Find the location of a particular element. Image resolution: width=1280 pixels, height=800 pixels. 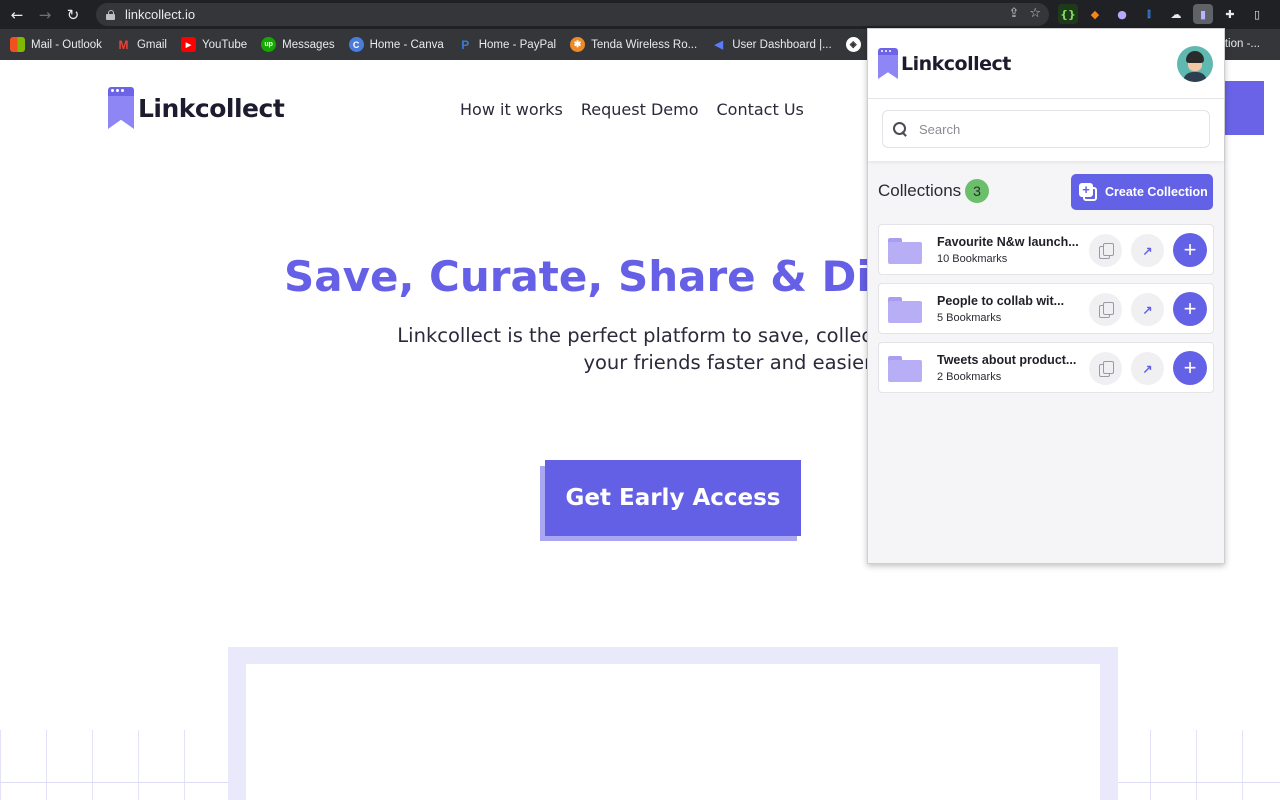

header-cta-button is located at coordinates (1243, 108).